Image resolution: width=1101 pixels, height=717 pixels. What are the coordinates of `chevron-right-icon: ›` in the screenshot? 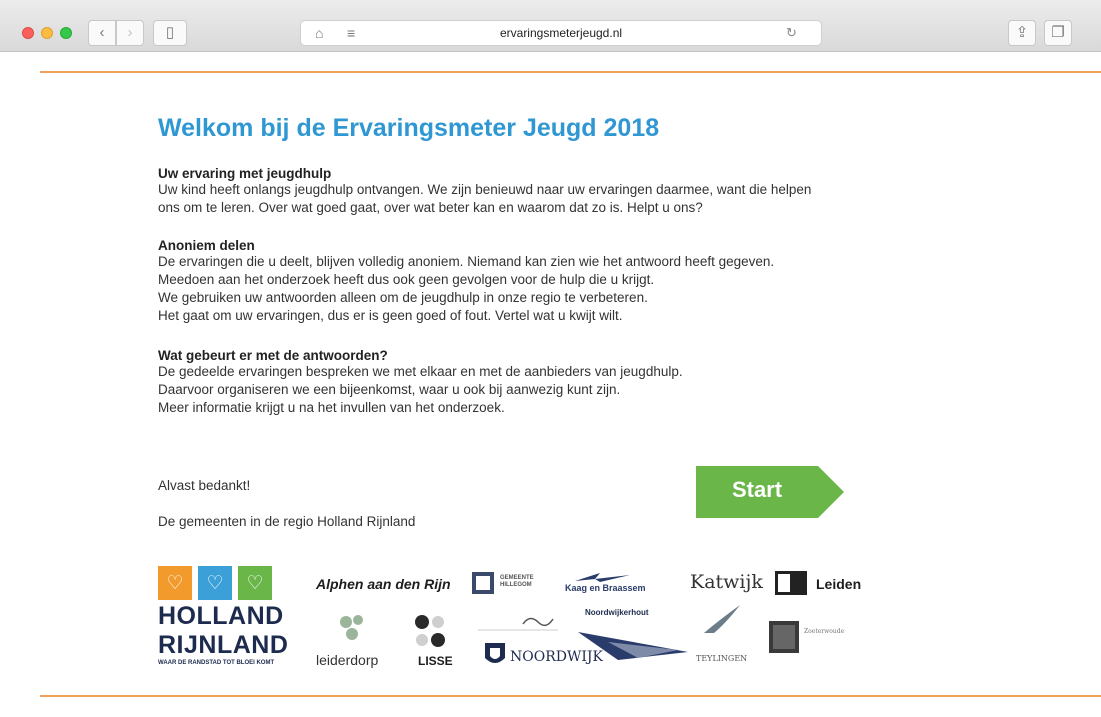 It's located at (130, 32).